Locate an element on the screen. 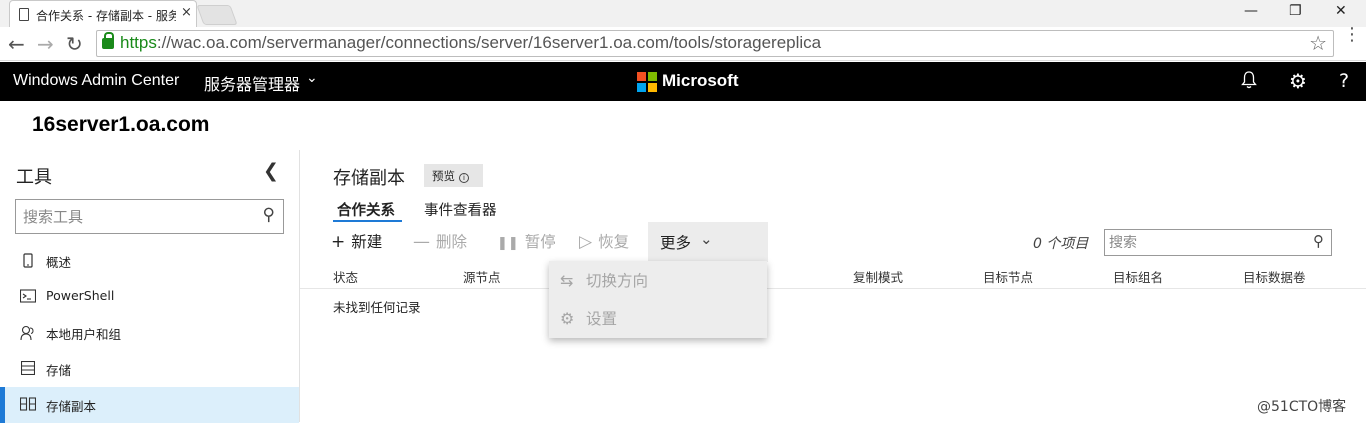  more-button: 更多 ⌄ is located at coordinates (708, 242).